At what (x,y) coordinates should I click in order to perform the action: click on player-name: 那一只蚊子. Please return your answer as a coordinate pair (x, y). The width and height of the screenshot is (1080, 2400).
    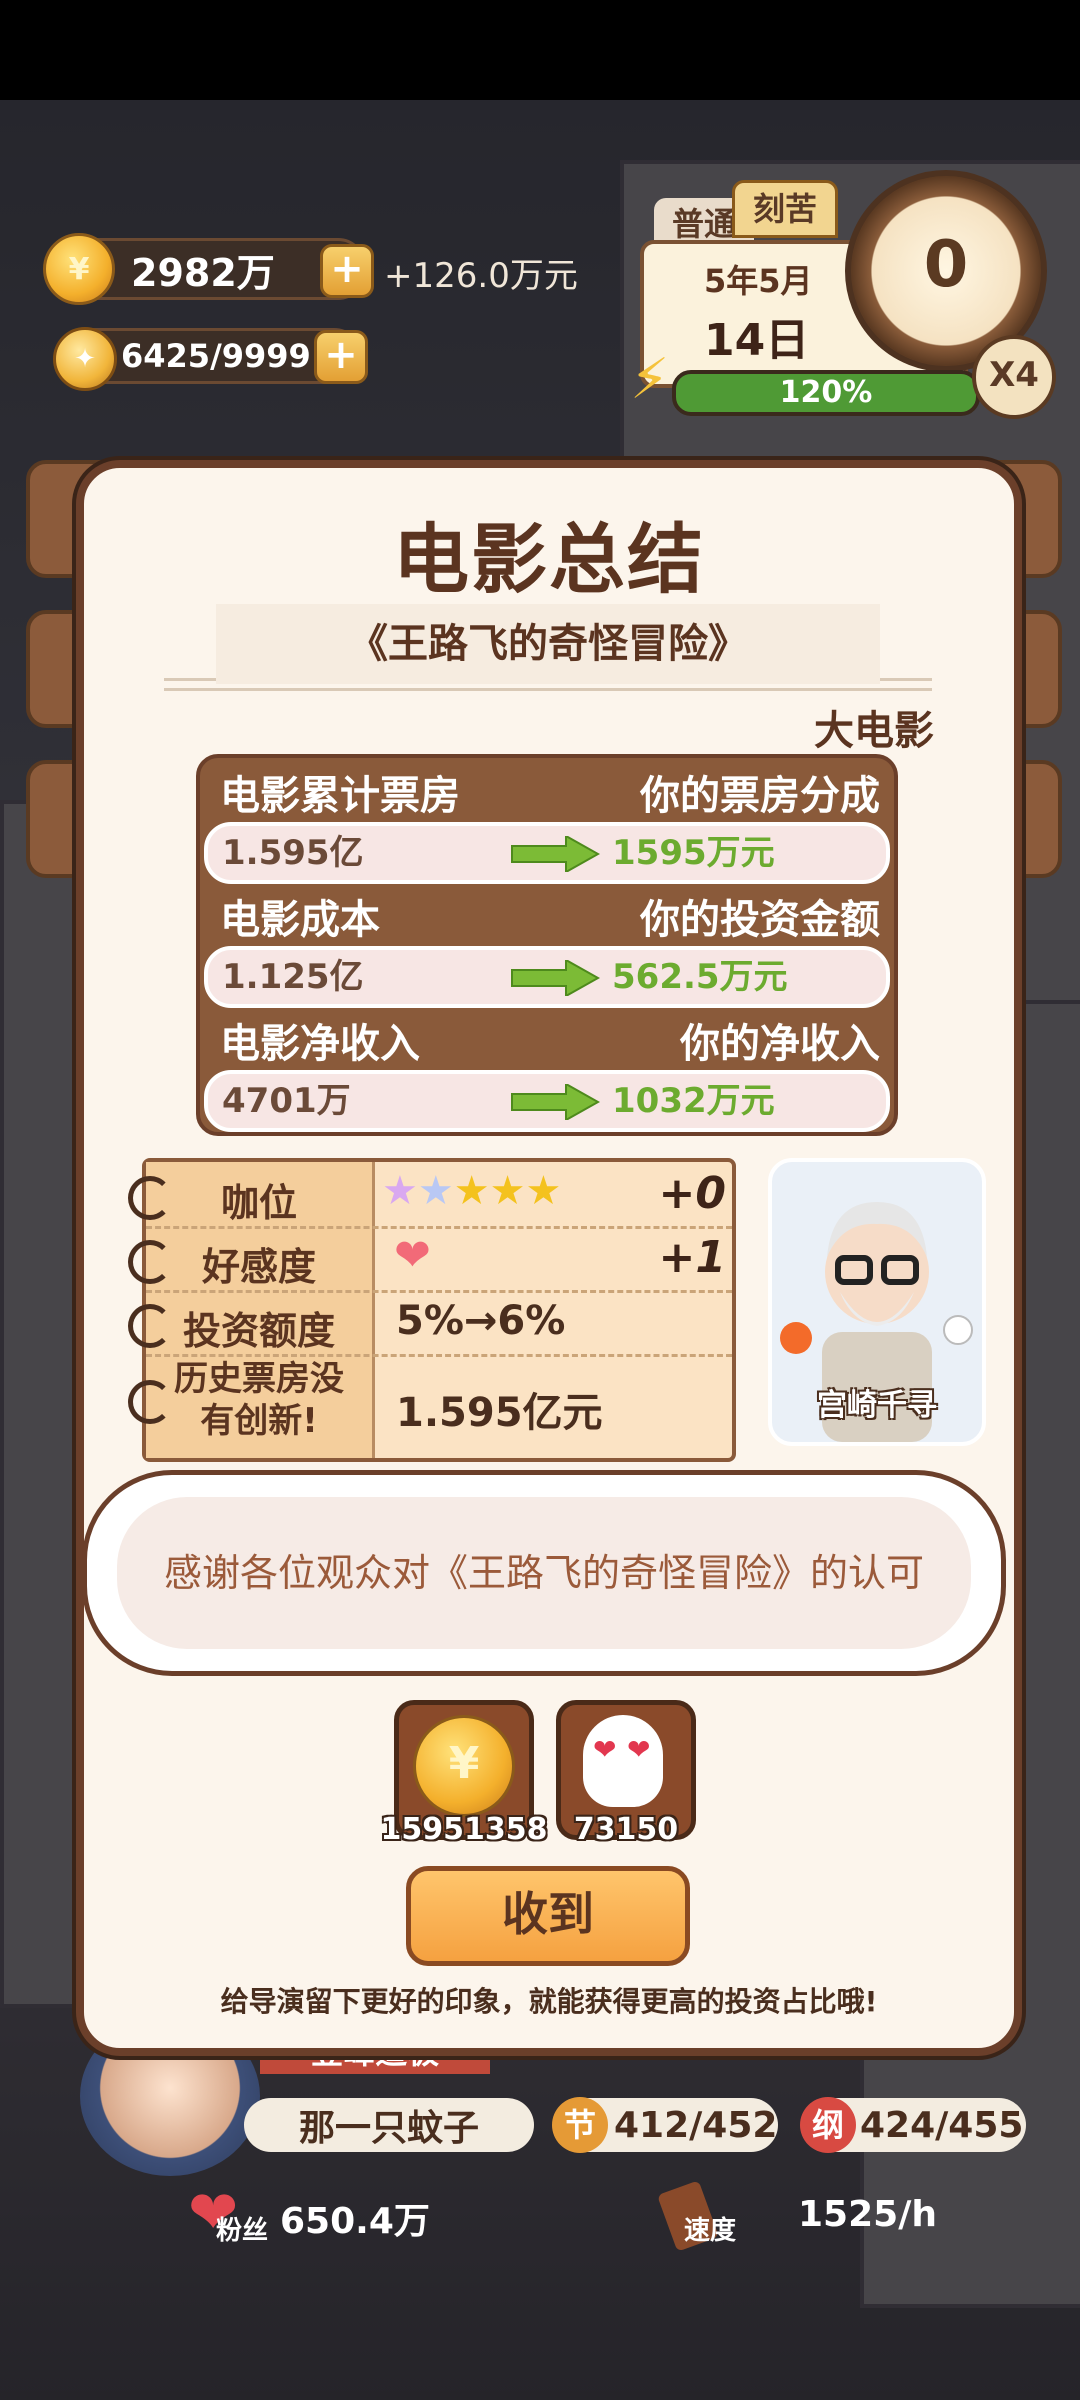
    Looking at the image, I should click on (389, 2125).